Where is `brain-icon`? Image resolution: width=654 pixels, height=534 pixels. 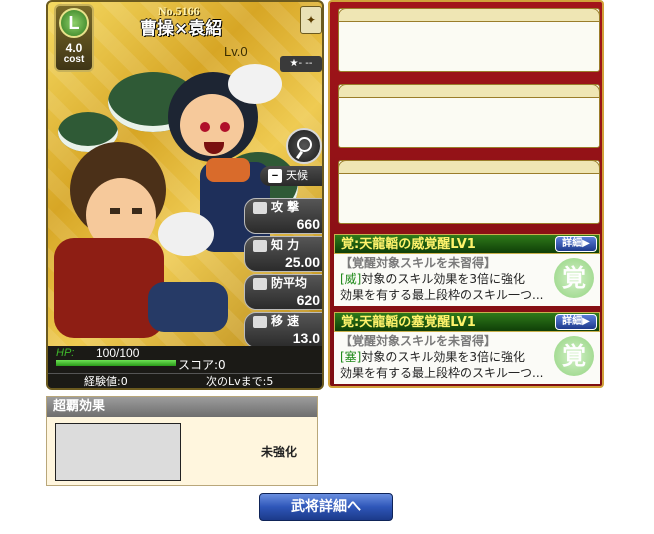
brain-icon is located at coordinates (260, 246).